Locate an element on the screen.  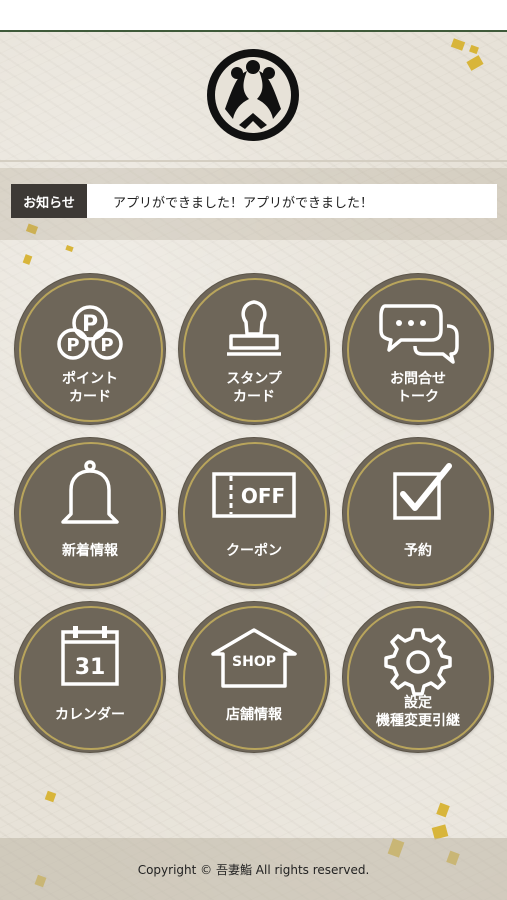
calendar-icon: 31 is located at coordinates (90, 656).